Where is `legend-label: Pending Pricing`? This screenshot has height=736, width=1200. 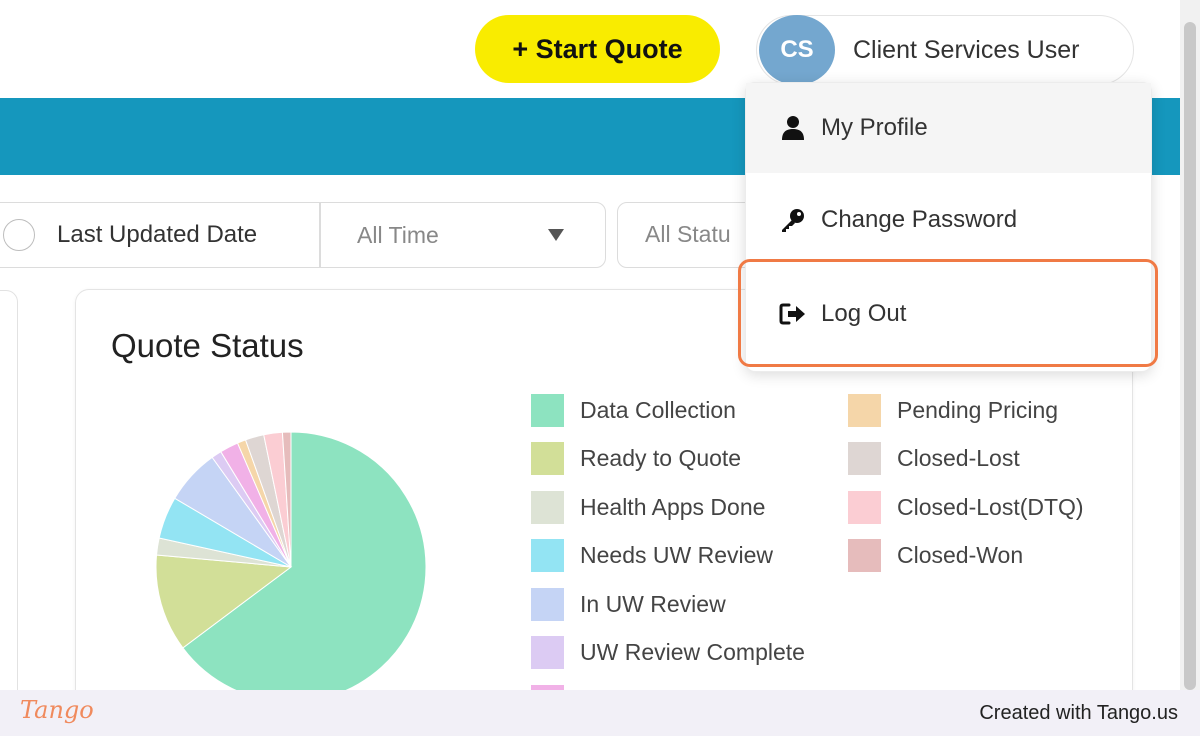
legend-label: Pending Pricing is located at coordinates (978, 409).